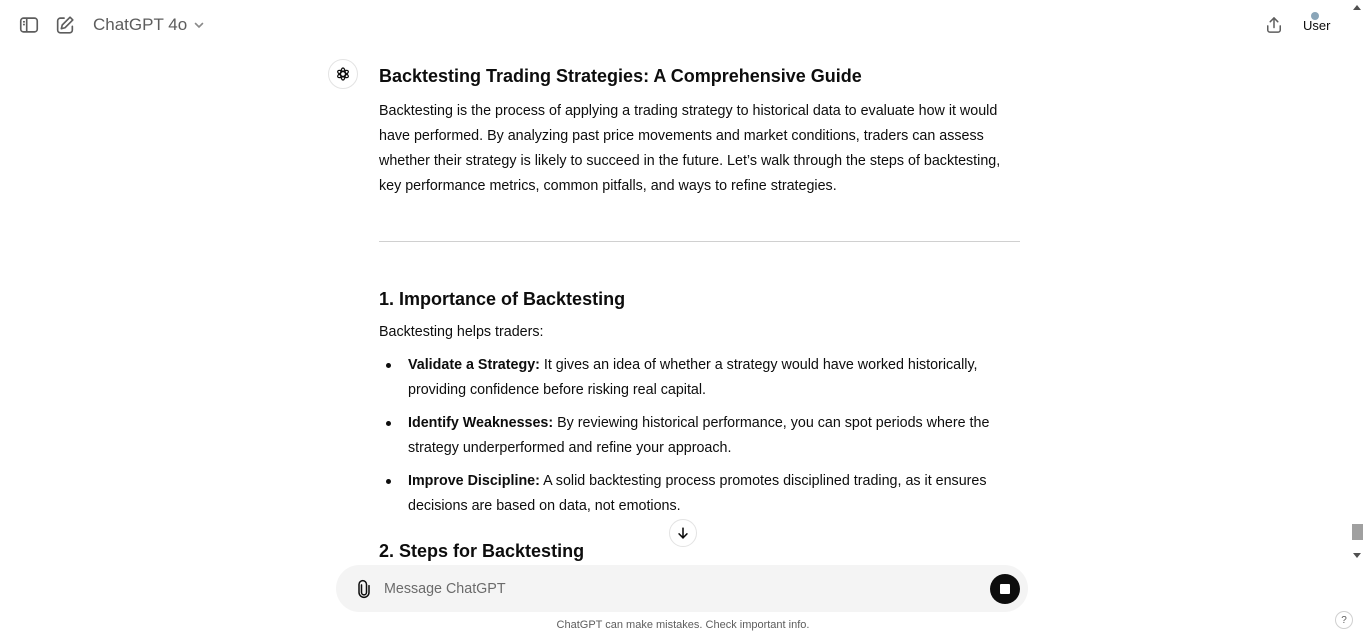 Image resolution: width=1366 pixels, height=641 pixels. I want to click on message-composer, so click(682, 588).